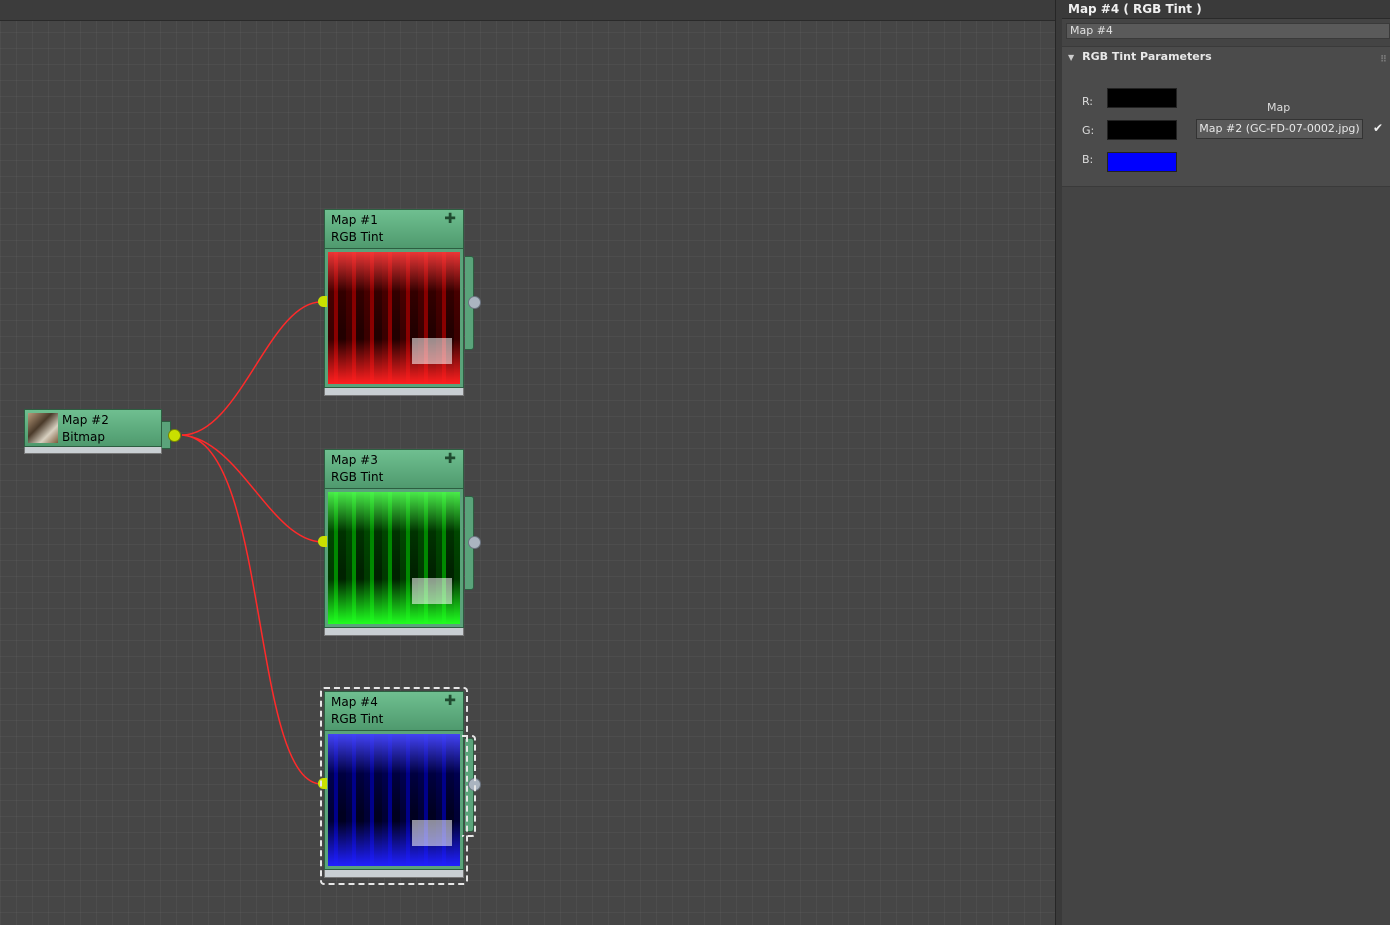 This screenshot has width=1390, height=925. Describe the element at coordinates (252, 368) in the screenshot. I see `wire-map2-to-map1` at that location.